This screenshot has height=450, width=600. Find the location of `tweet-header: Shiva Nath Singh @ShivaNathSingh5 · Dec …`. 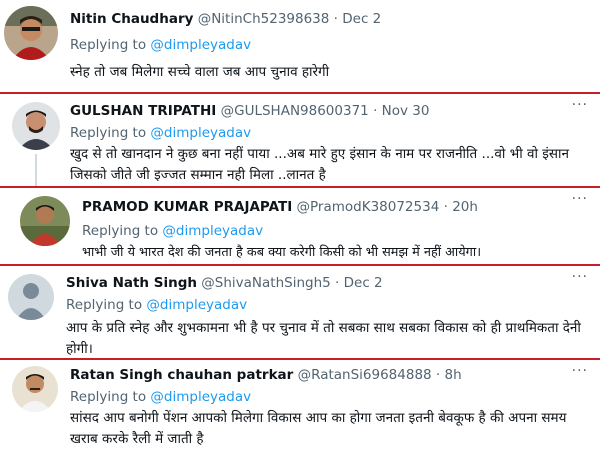

tweet-header: Shiva Nath Singh @ShivaNathSingh5 · Dec … is located at coordinates (224, 283).